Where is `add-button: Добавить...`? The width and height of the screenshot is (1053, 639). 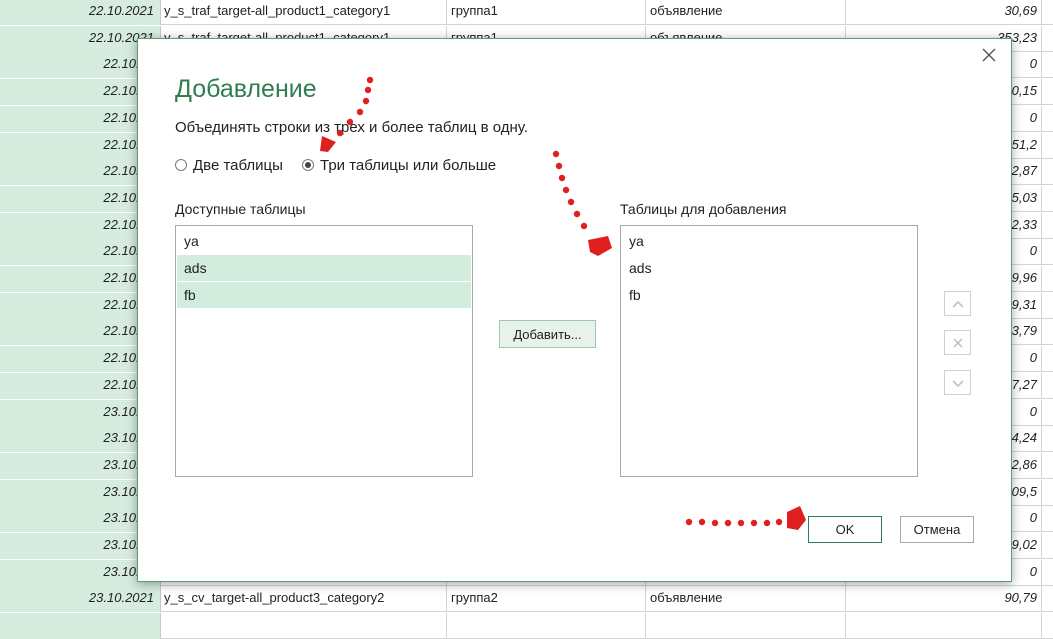 add-button: Добавить... is located at coordinates (547, 334).